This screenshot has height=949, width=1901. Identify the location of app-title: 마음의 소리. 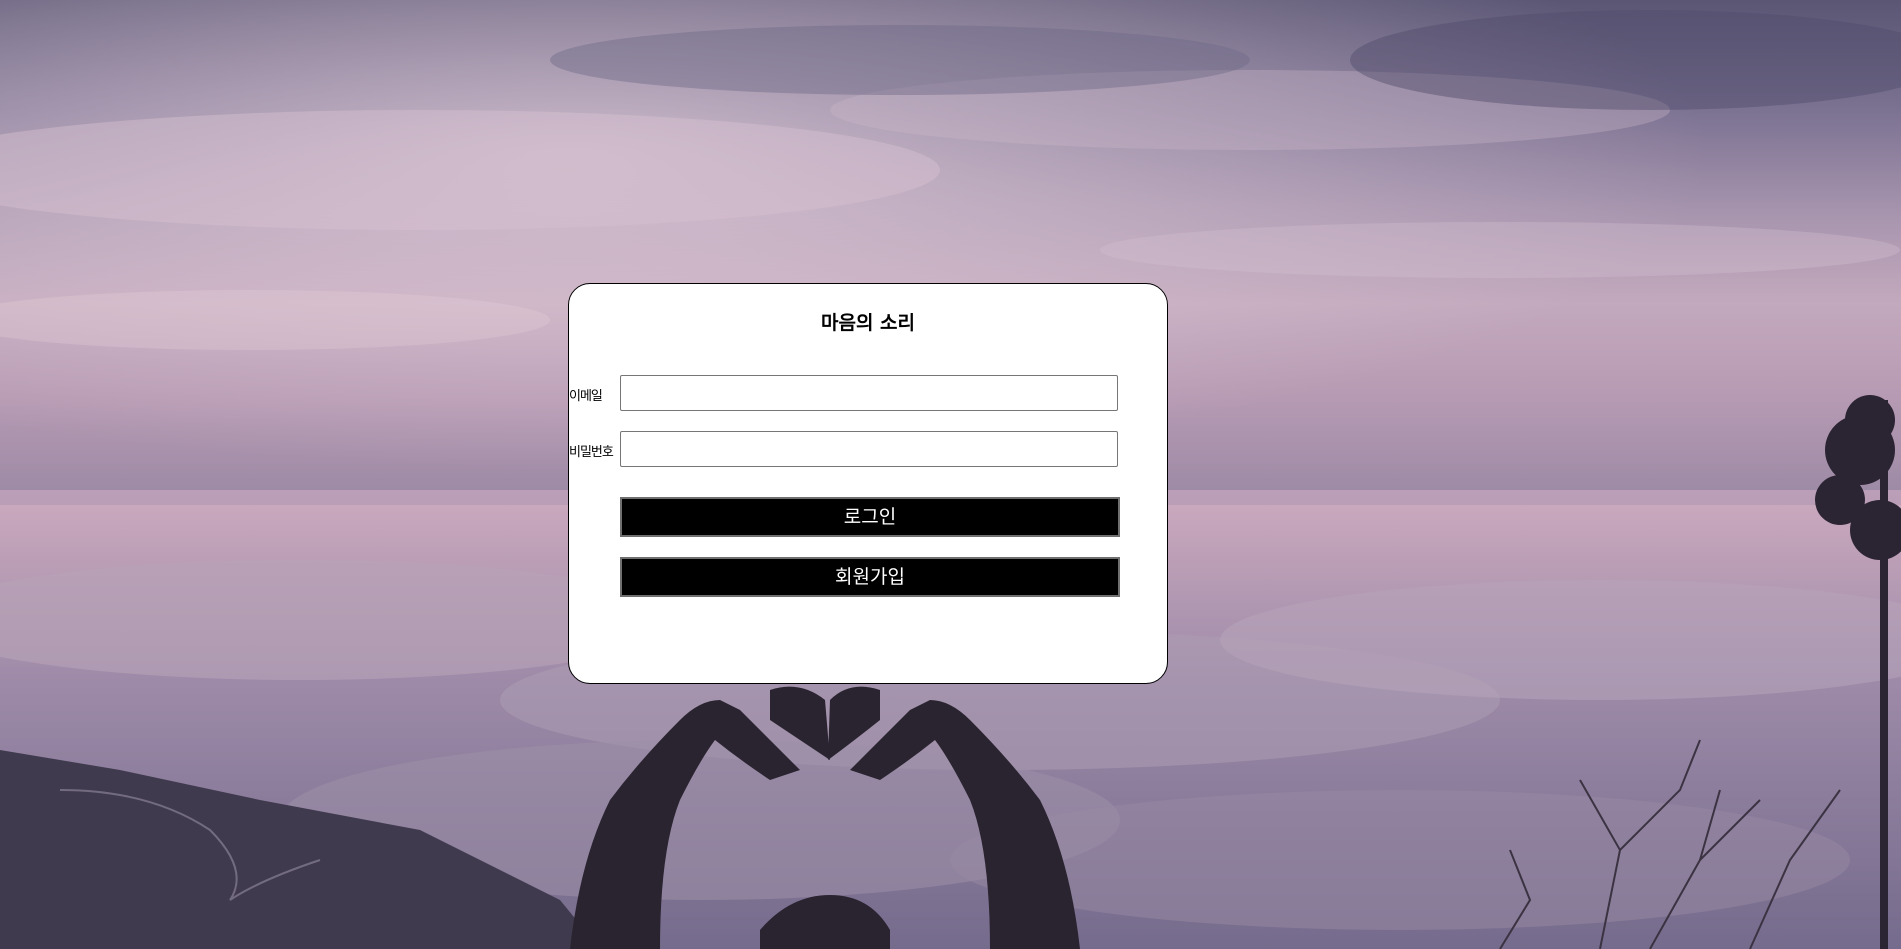
(867, 323).